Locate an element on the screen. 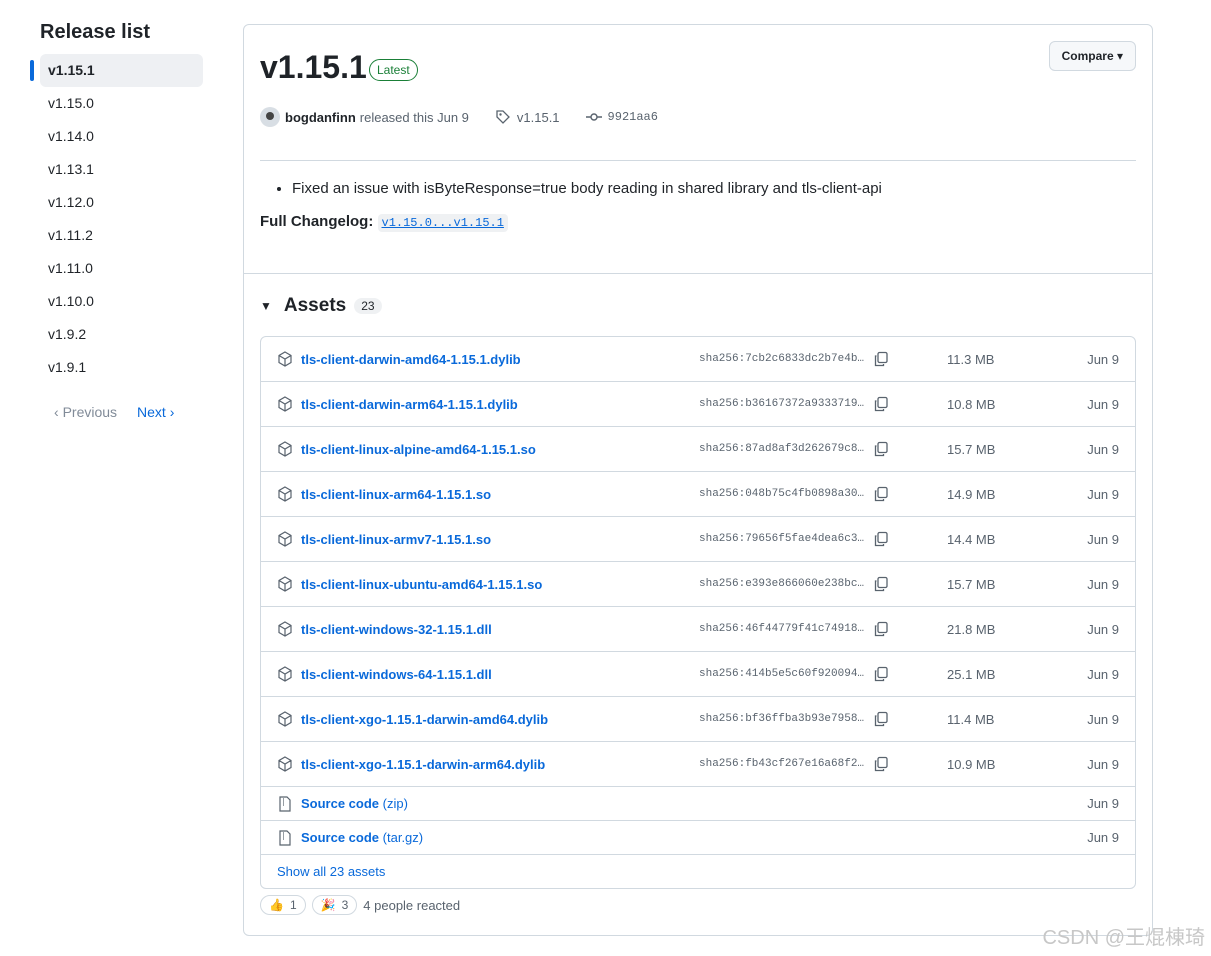 The width and height of the screenshot is (1211, 956). asset-link: tls-client-xgo-1.15.1-darwin-amd64.dylib is located at coordinates (424, 719).